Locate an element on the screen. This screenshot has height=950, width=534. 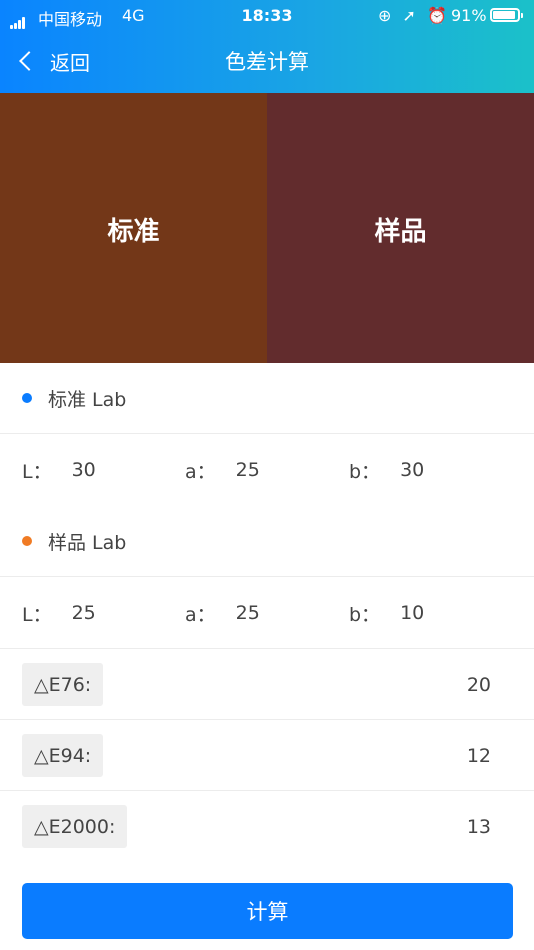
standard-color-swatch: 标准 is located at coordinates (133, 228).